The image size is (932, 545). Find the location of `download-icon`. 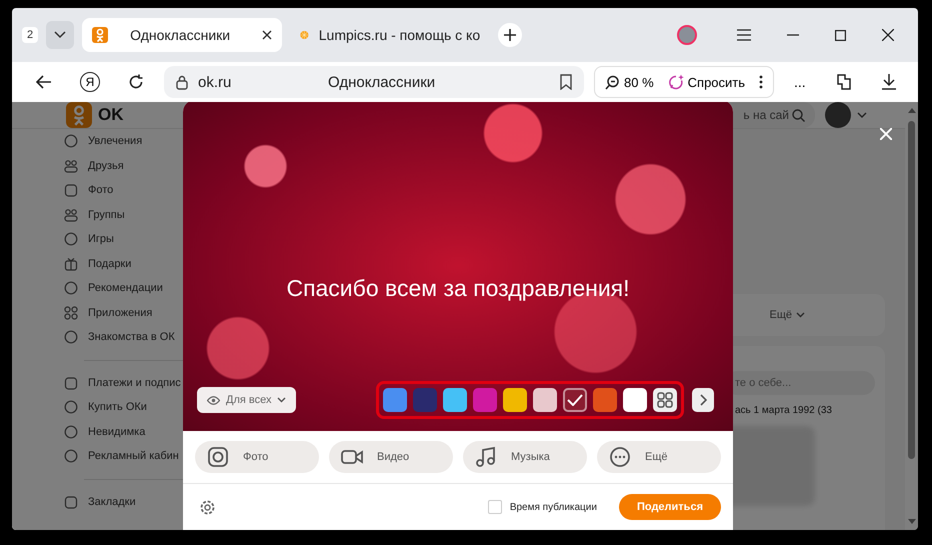

download-icon is located at coordinates (889, 82).